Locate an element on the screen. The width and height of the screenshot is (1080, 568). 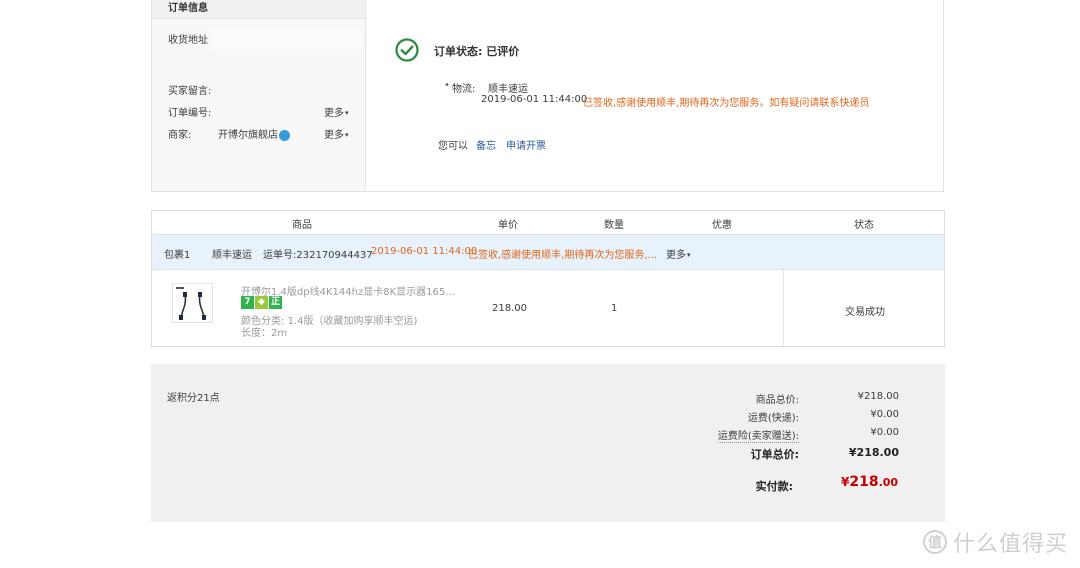
summary-label-goods-total: 商品总价: is located at coordinates (777, 400).